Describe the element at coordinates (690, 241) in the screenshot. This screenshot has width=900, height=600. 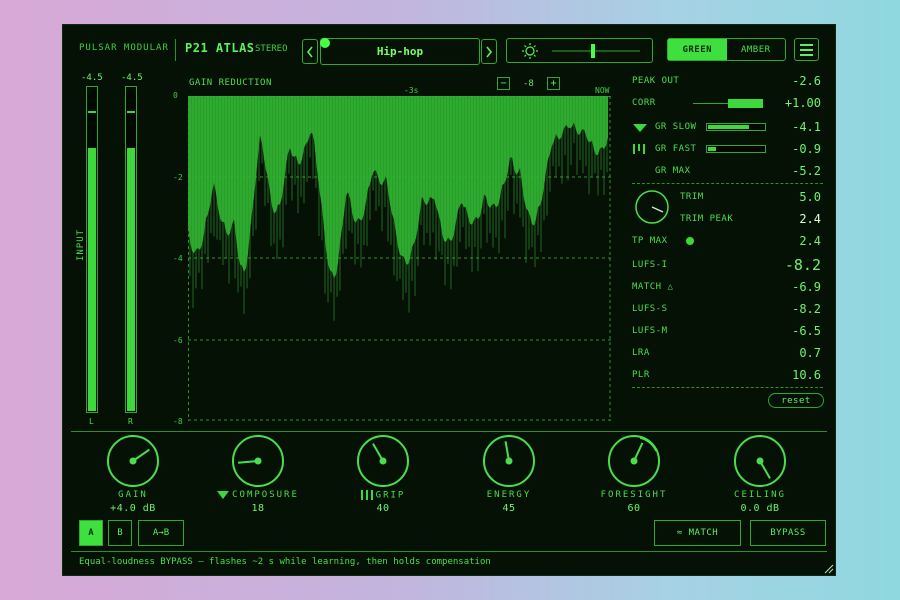
I see `tp-max-indicator` at that location.